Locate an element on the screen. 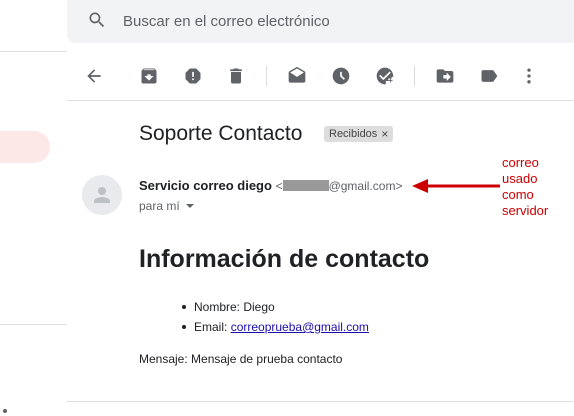 The height and width of the screenshot is (416, 574). archive-icon is located at coordinates (149, 76).